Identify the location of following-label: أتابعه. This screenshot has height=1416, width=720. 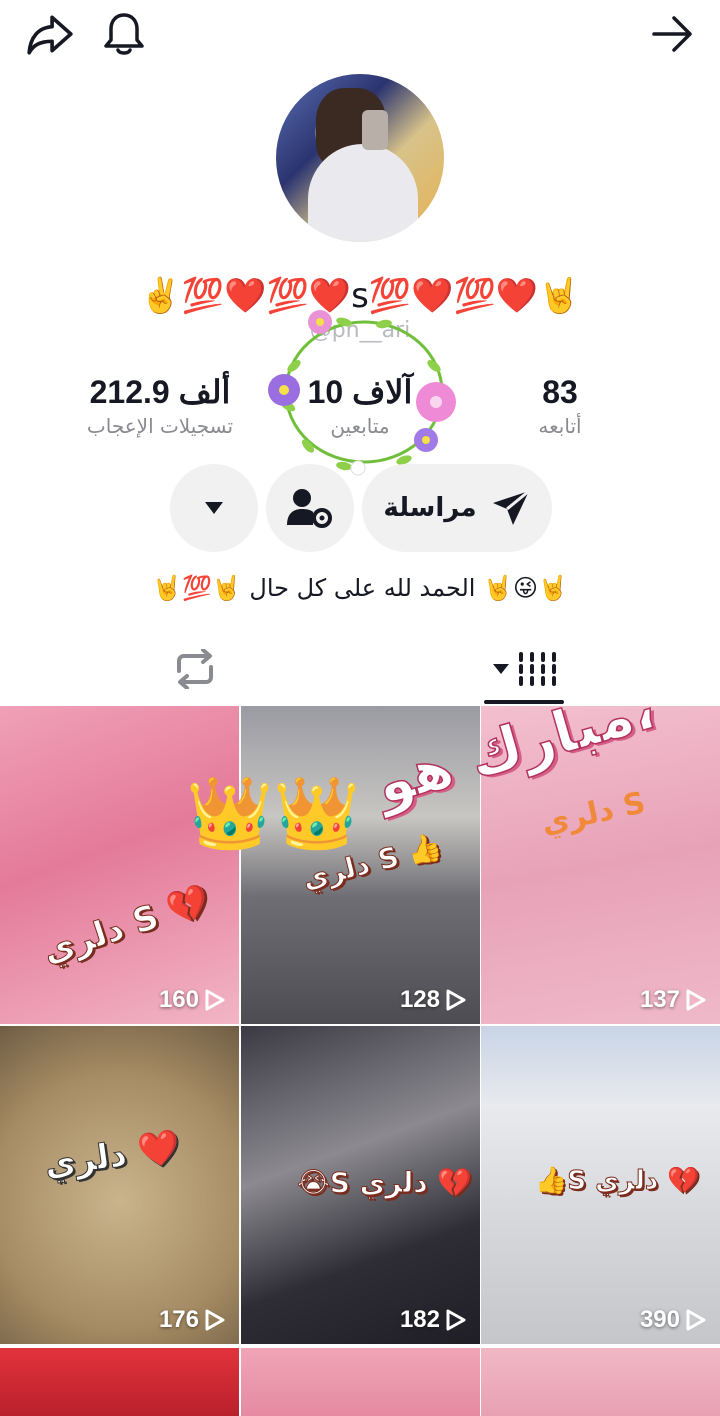
(560, 426).